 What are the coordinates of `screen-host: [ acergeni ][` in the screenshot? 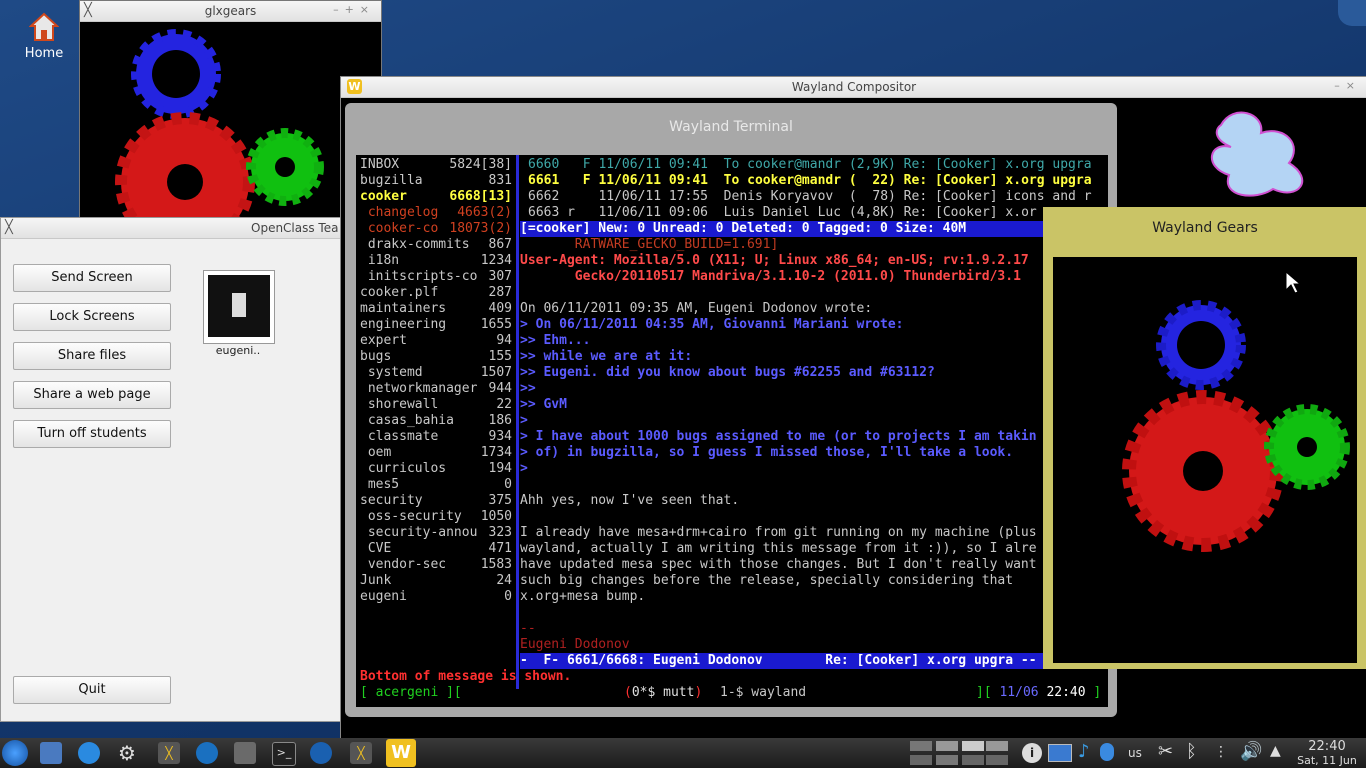 It's located at (411, 692).